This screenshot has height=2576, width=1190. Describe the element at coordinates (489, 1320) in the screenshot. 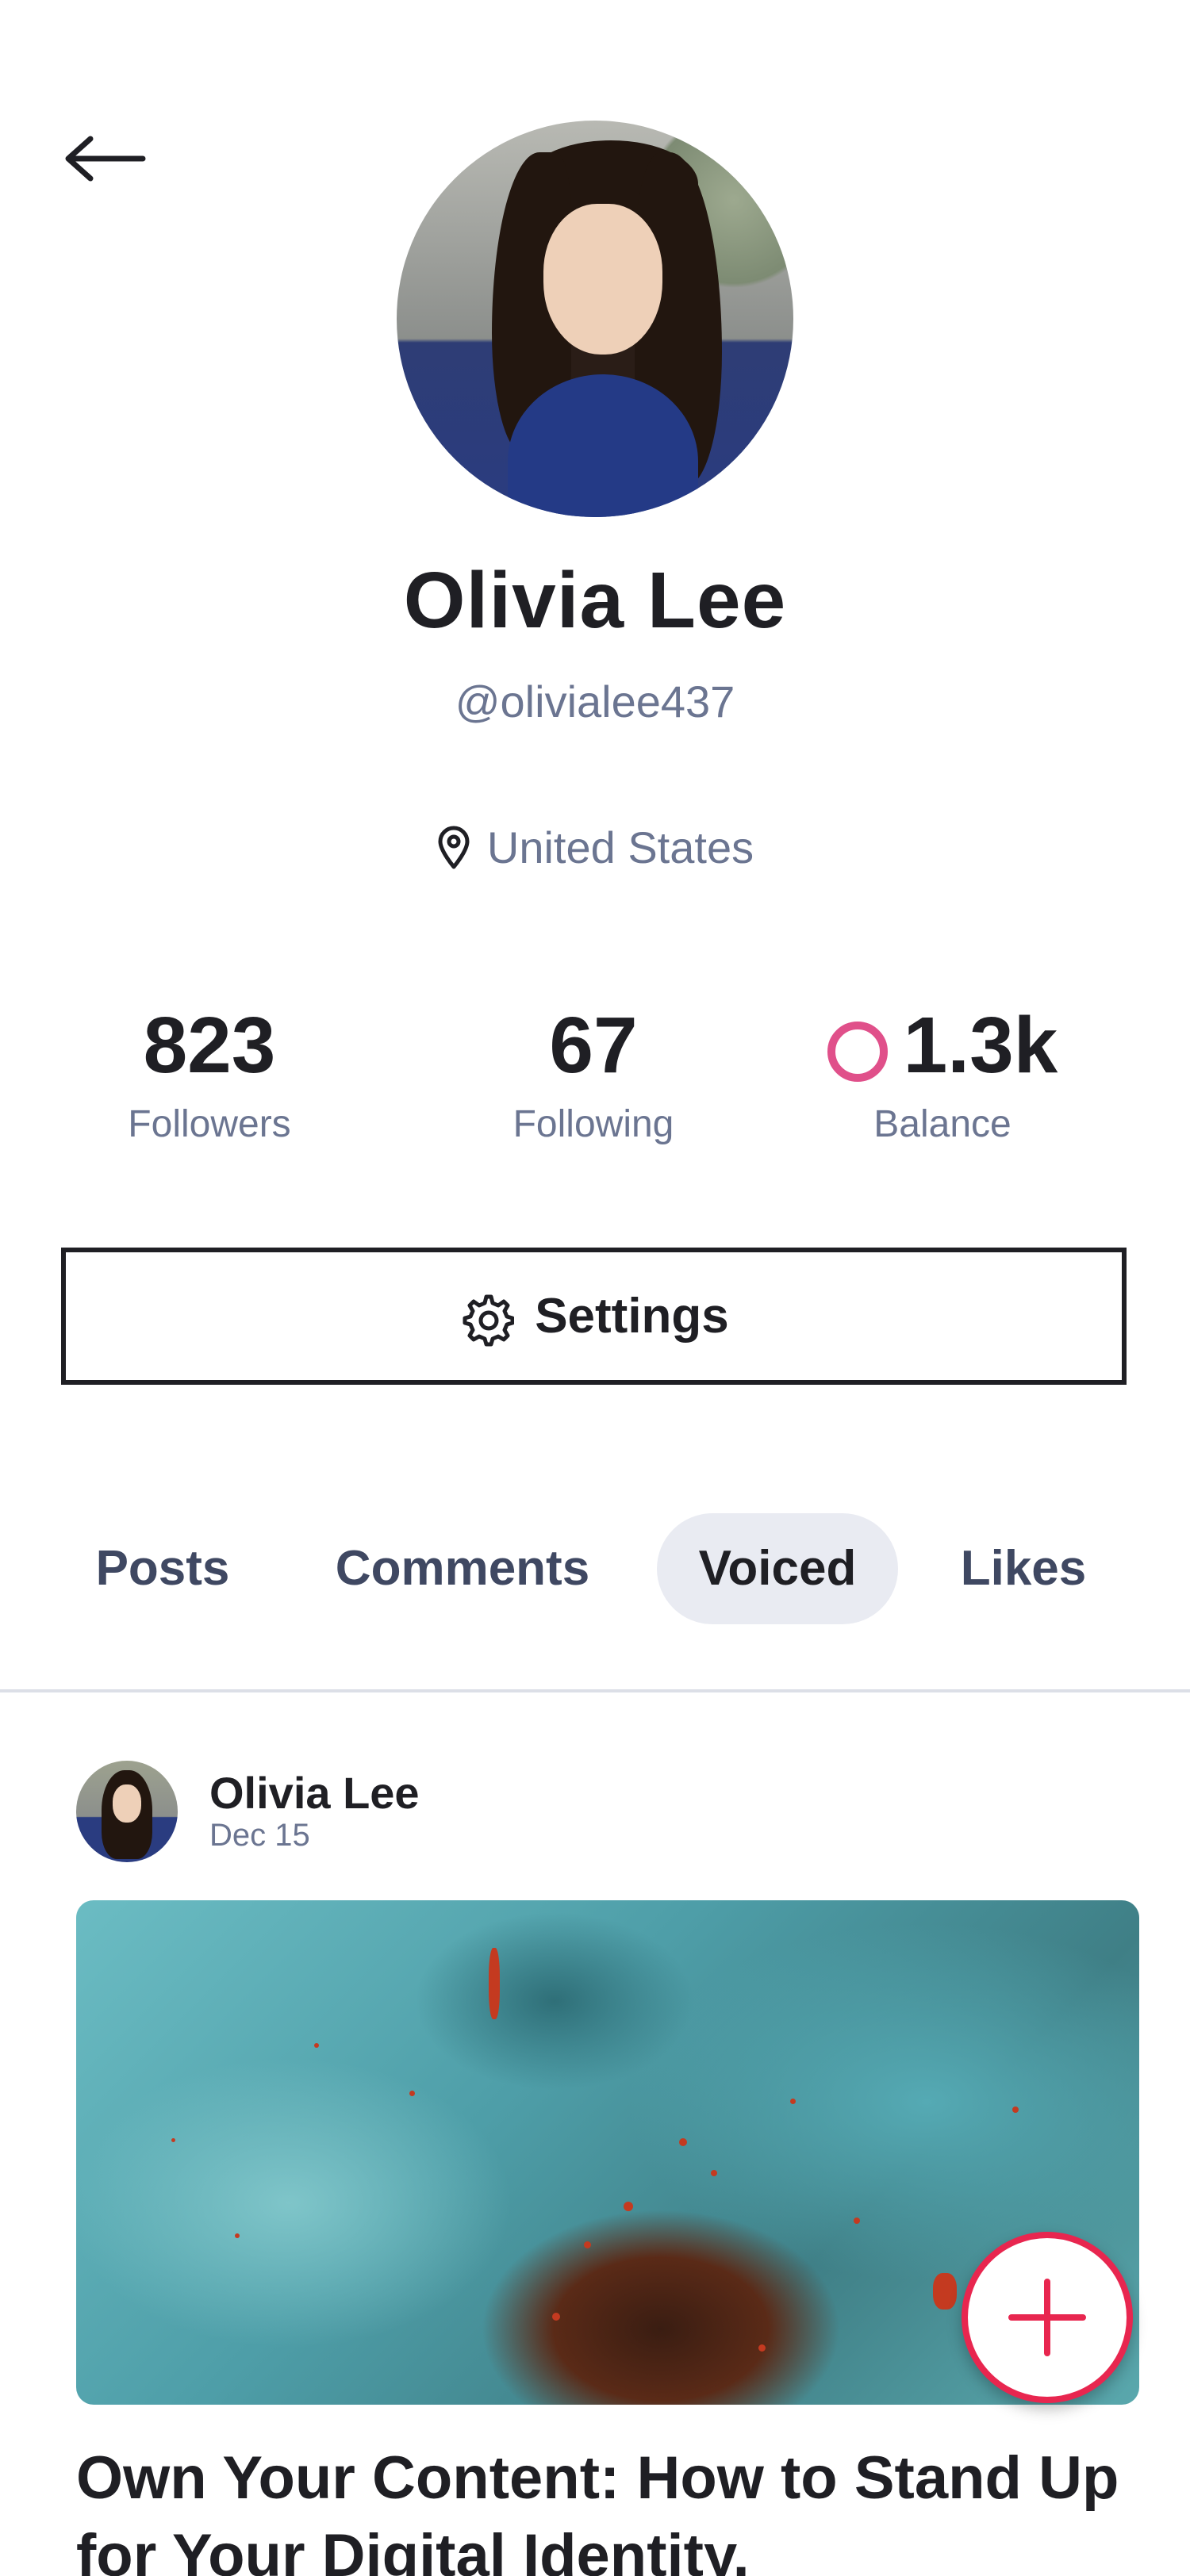

I see `gear-icon` at that location.